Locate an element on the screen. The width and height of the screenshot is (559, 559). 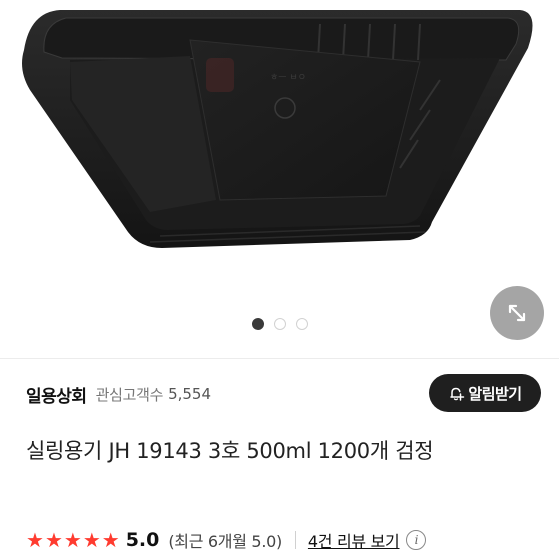
product-title: 실링용기 JH 19143 3호 500ml 1200개 검정 is located at coordinates (230, 451).